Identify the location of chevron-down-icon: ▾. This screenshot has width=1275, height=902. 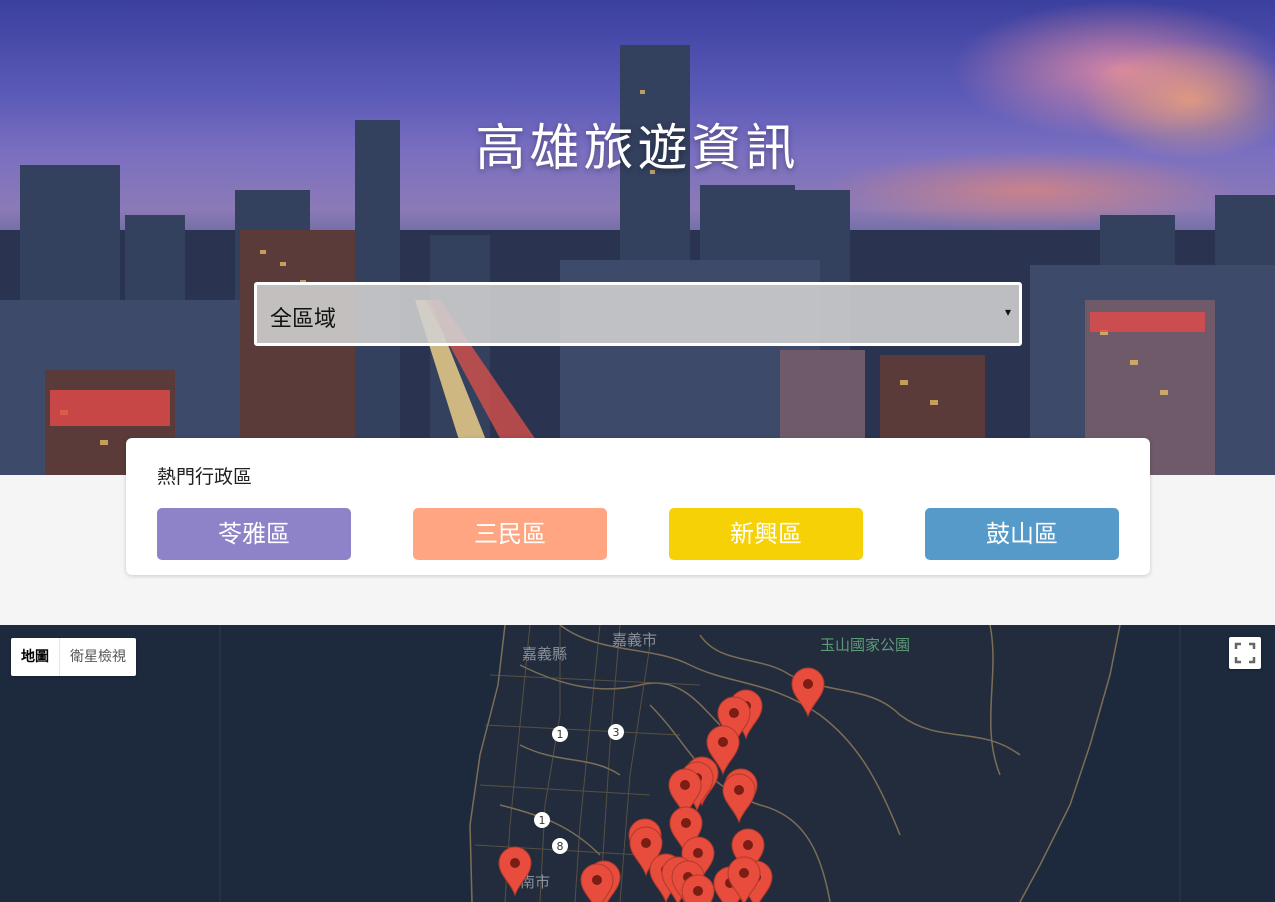
(1007, 312).